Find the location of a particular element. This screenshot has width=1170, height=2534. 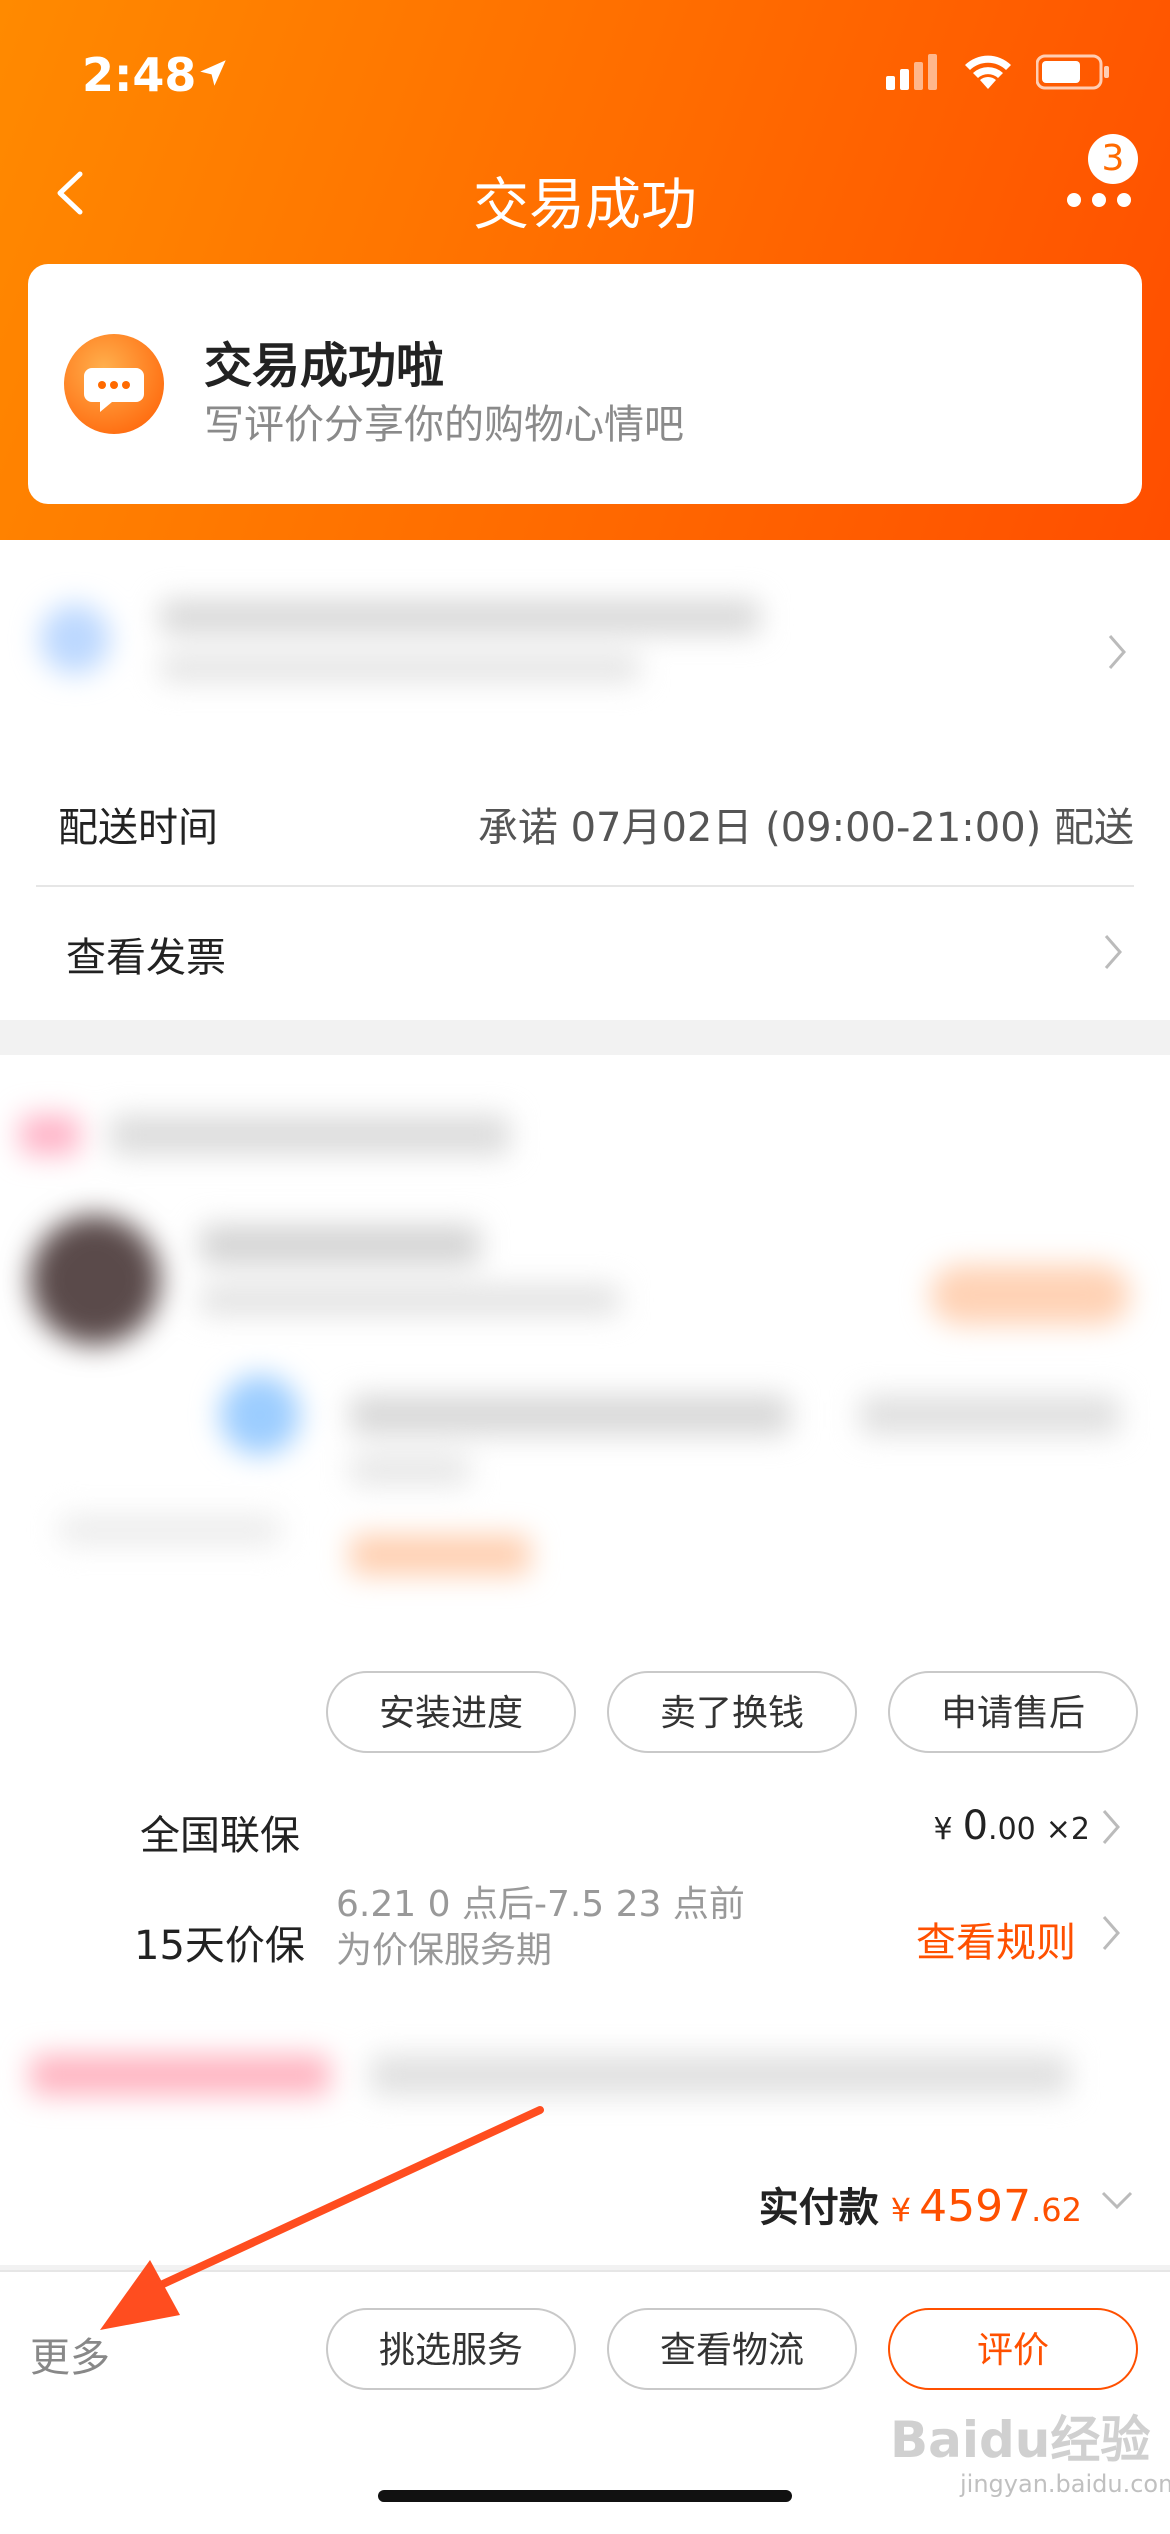

payment-total: 实付款 ¥ 4597 .62 is located at coordinates (920, 2204).